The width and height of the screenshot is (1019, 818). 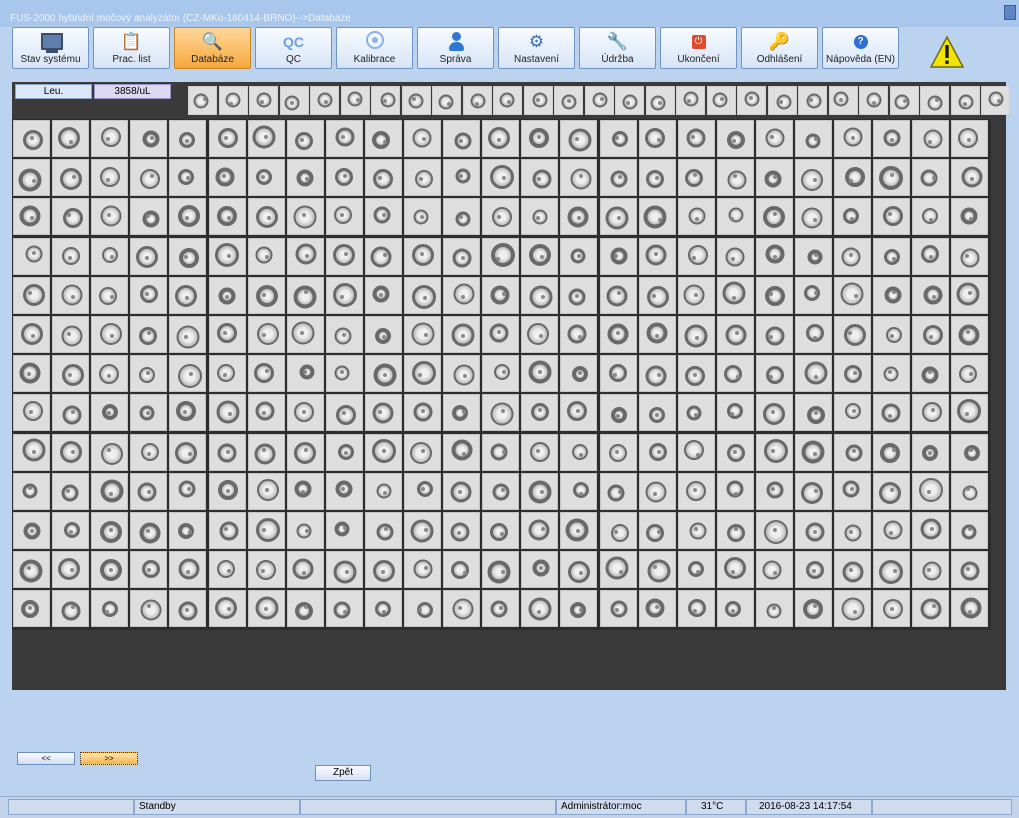 What do you see at coordinates (947, 52) in the screenshot?
I see `warning-icon` at bounding box center [947, 52].